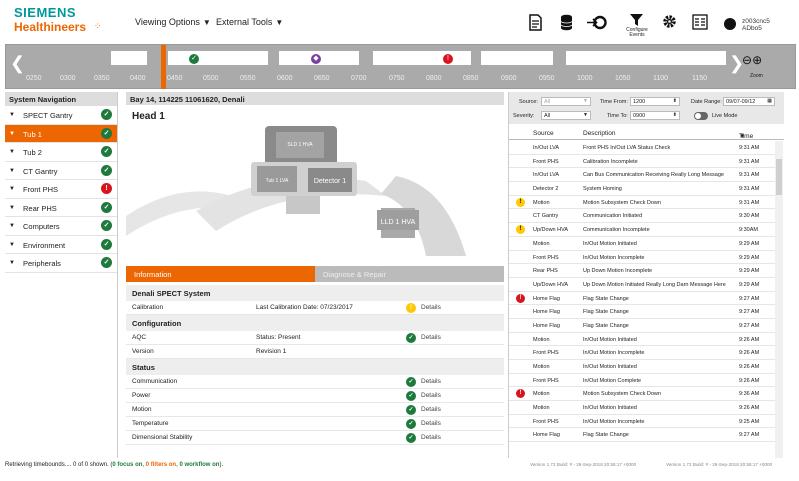 The image size is (799, 481). Describe the element at coordinates (674, 101) in the screenshot. I see `stepper-icon: ⬍` at that location.